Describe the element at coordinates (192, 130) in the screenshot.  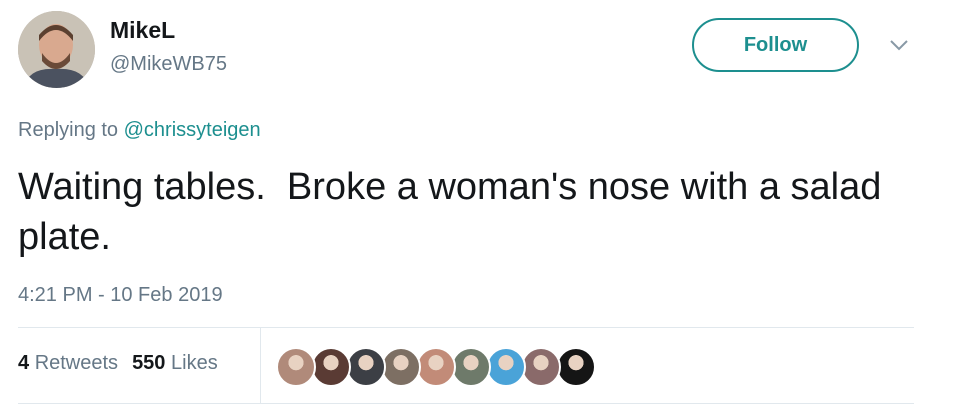
I see `replying-to-link: @chrissyteigen` at that location.